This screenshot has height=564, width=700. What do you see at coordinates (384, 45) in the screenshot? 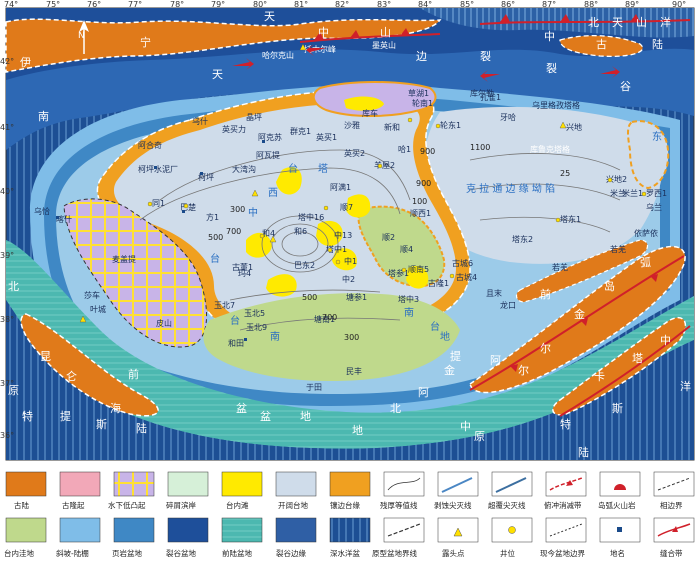
I see `place-name: 墨英山` at bounding box center [384, 45].